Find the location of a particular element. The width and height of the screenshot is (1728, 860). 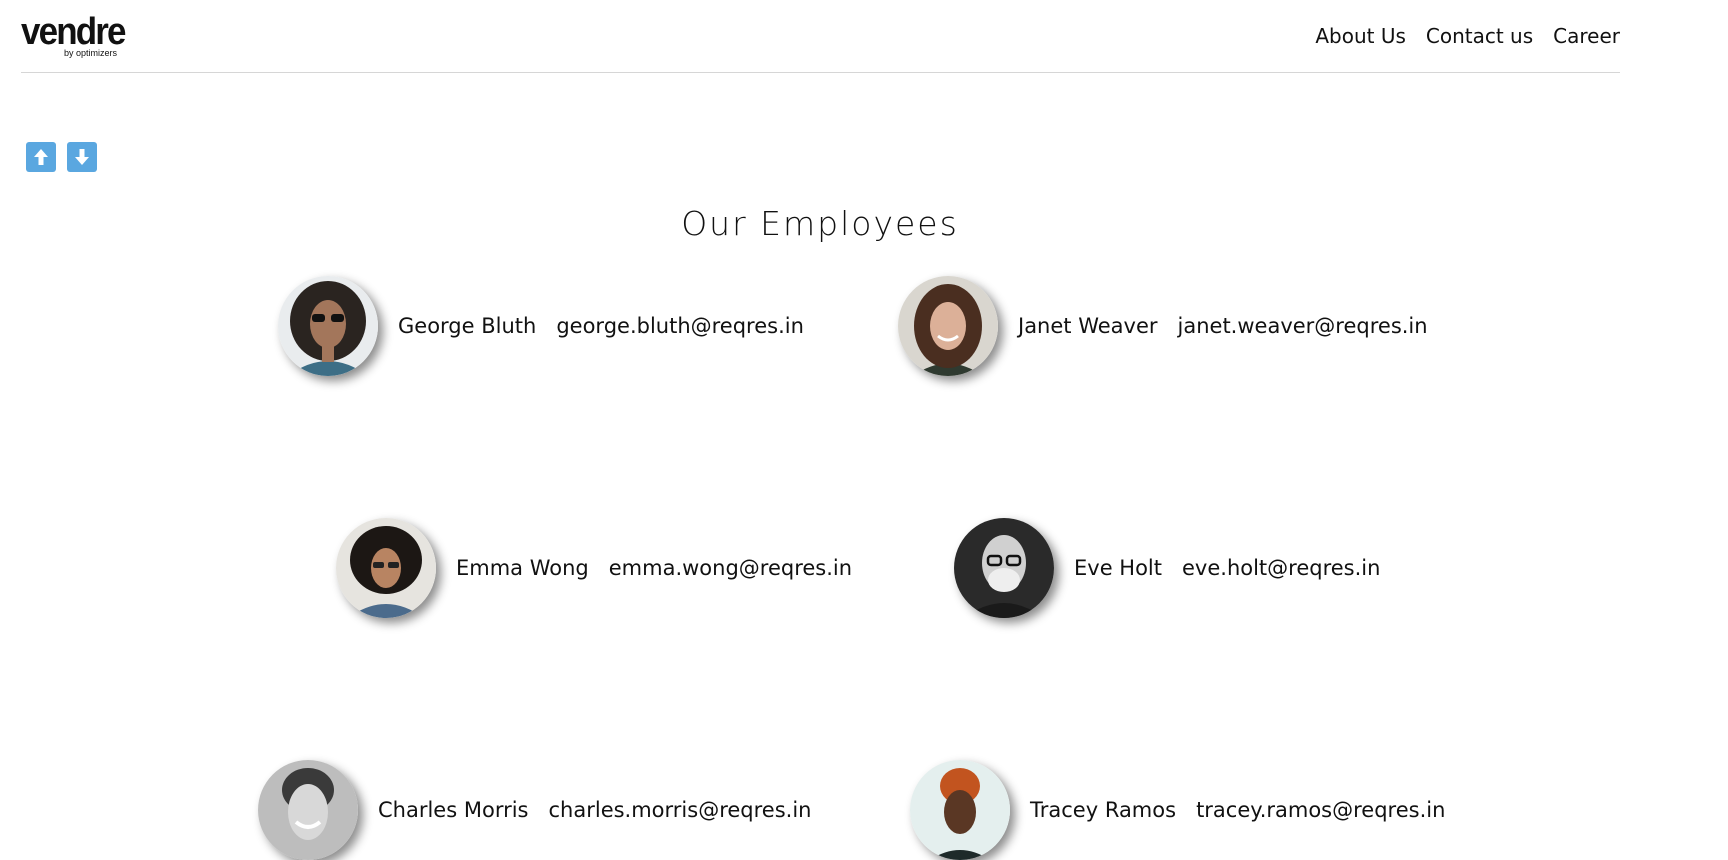

arrow-up-icon is located at coordinates (41, 157).